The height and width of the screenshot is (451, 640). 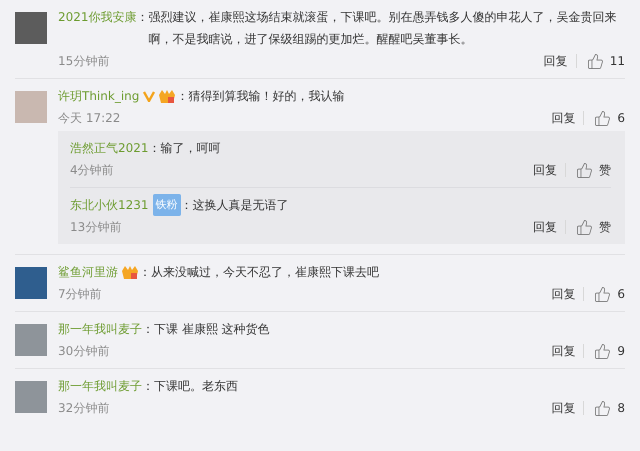 I want to click on like-count: 11, so click(x=617, y=61).